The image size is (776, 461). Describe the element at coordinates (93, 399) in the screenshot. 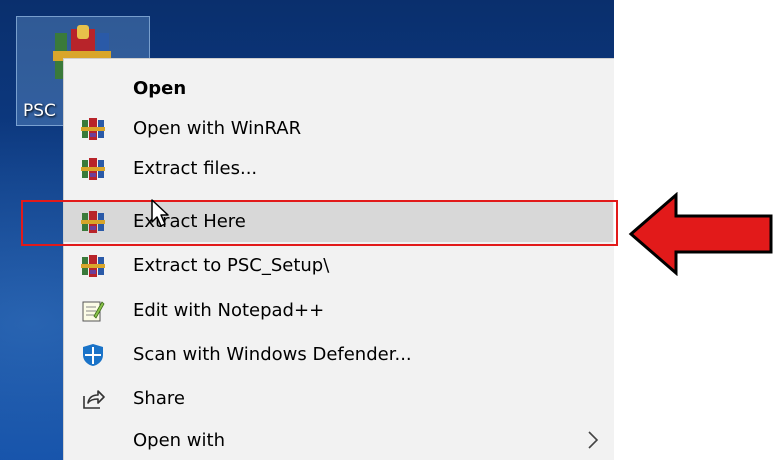

I see `share-icon` at that location.